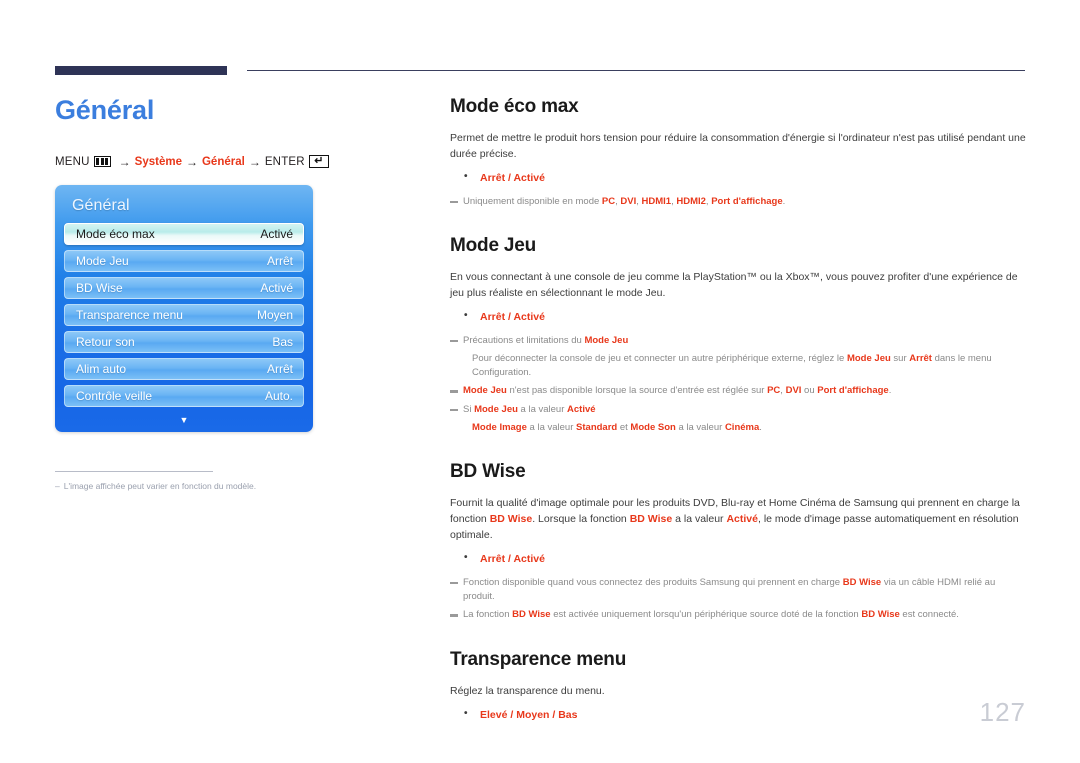 The width and height of the screenshot is (1080, 763). Describe the element at coordinates (114, 395) in the screenshot. I see `osd-row-label: Contrôle veille` at that location.